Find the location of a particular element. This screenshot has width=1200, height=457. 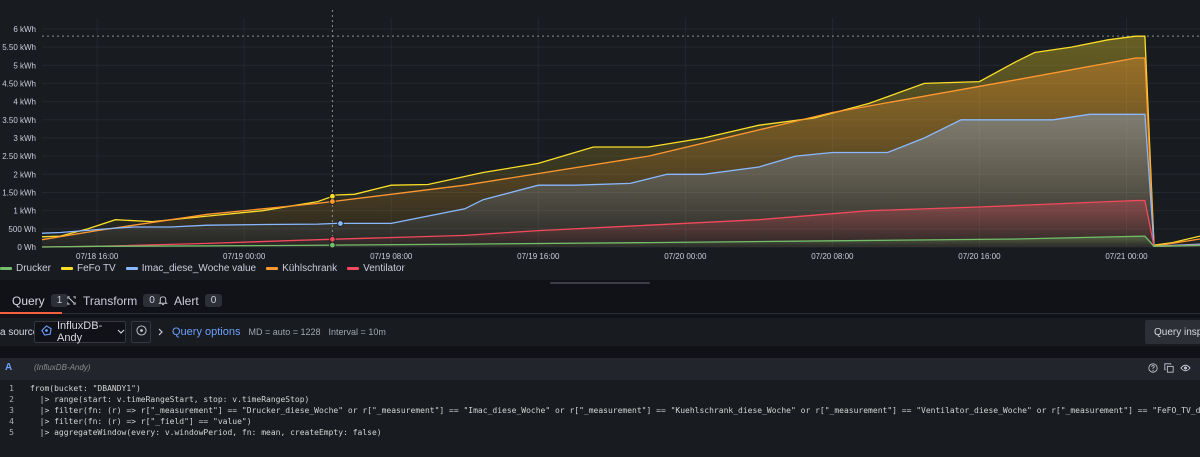

influxdb-icon is located at coordinates (46, 332).